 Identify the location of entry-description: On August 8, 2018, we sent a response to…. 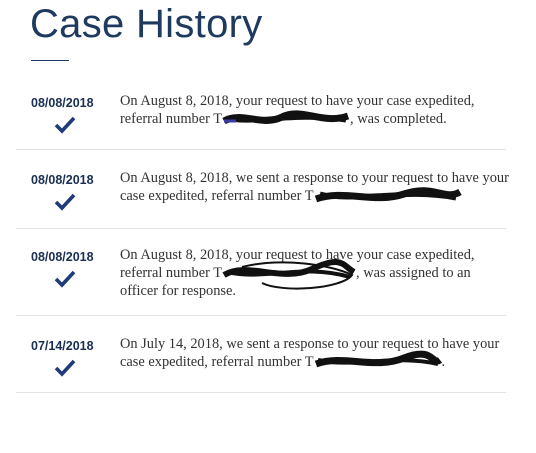
(315, 187).